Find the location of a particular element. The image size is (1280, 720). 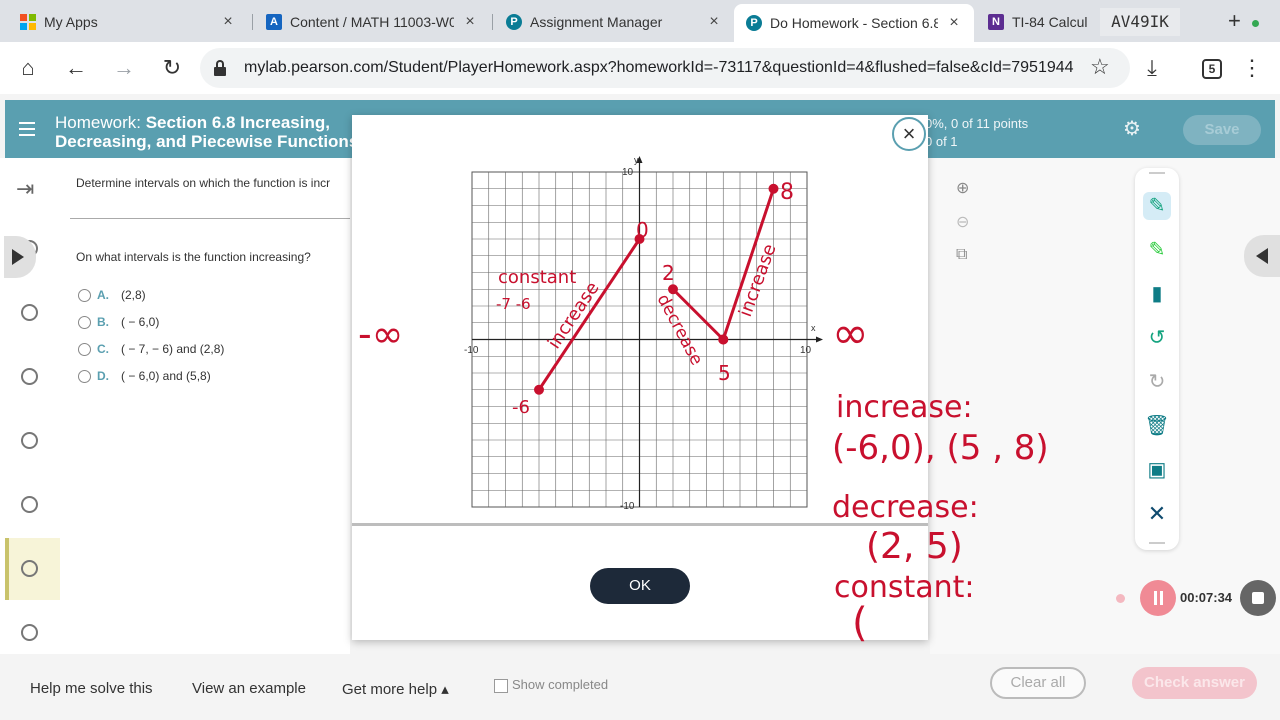

x-max-label: 10 is located at coordinates (806, 350).